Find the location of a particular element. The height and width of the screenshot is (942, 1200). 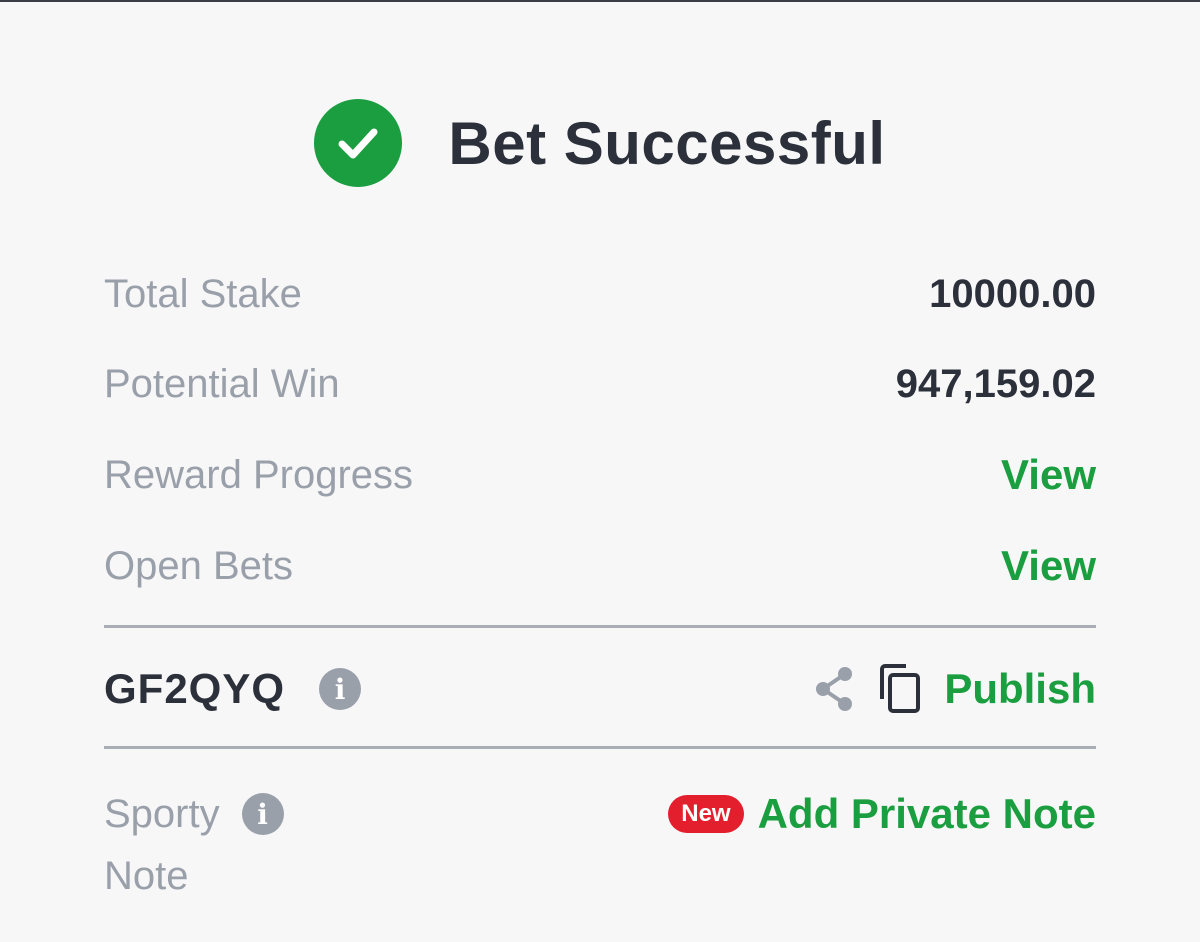

page-title: Bet Successful is located at coordinates (667, 143).